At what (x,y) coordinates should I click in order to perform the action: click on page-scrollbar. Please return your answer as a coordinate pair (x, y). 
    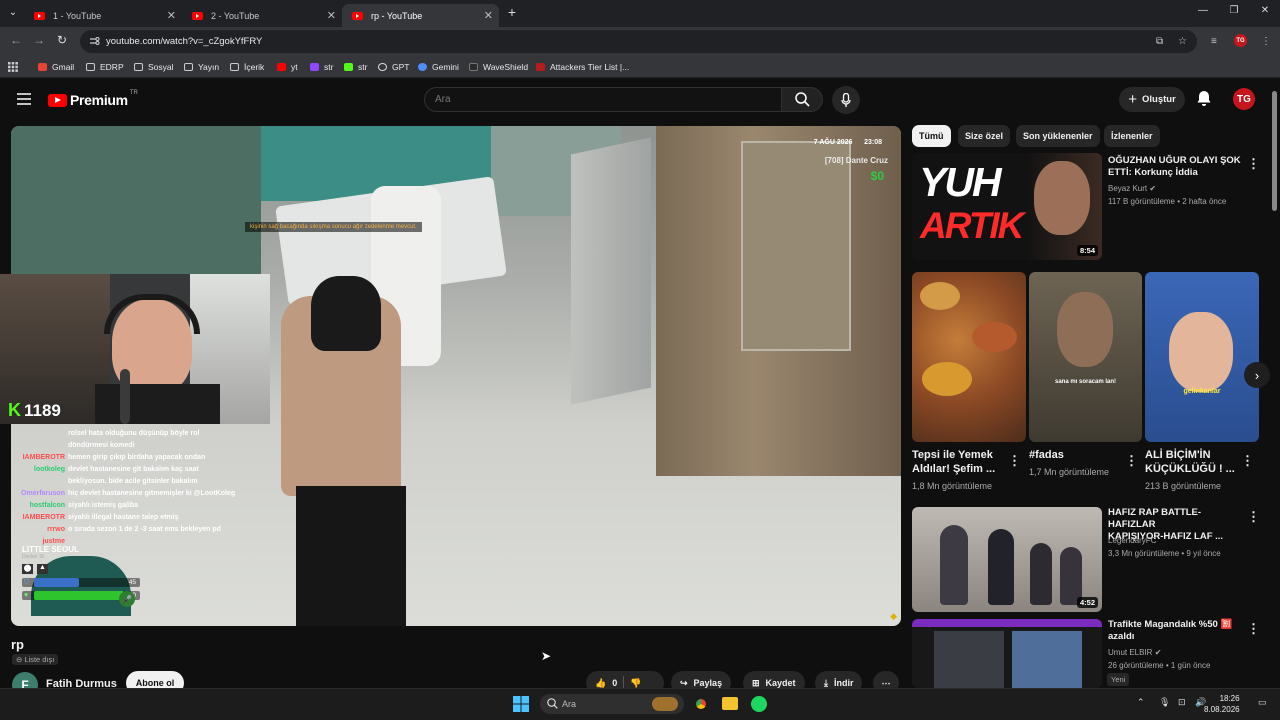
    Looking at the image, I should click on (1274, 385).